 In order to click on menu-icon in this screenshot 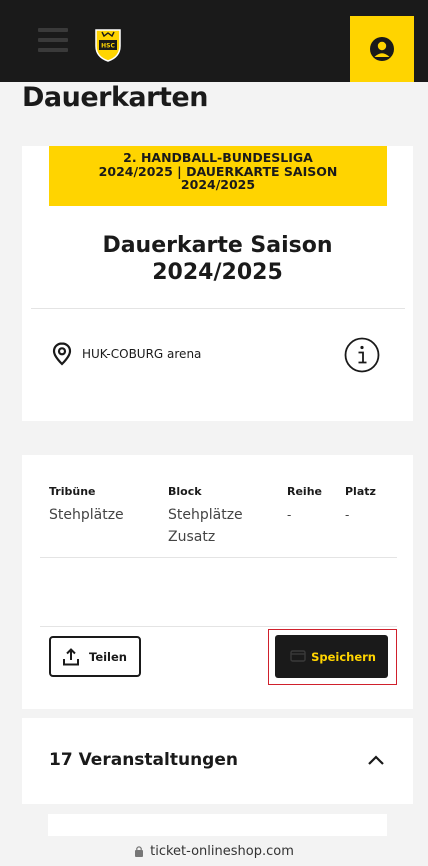, I will do `click(53, 40)`.